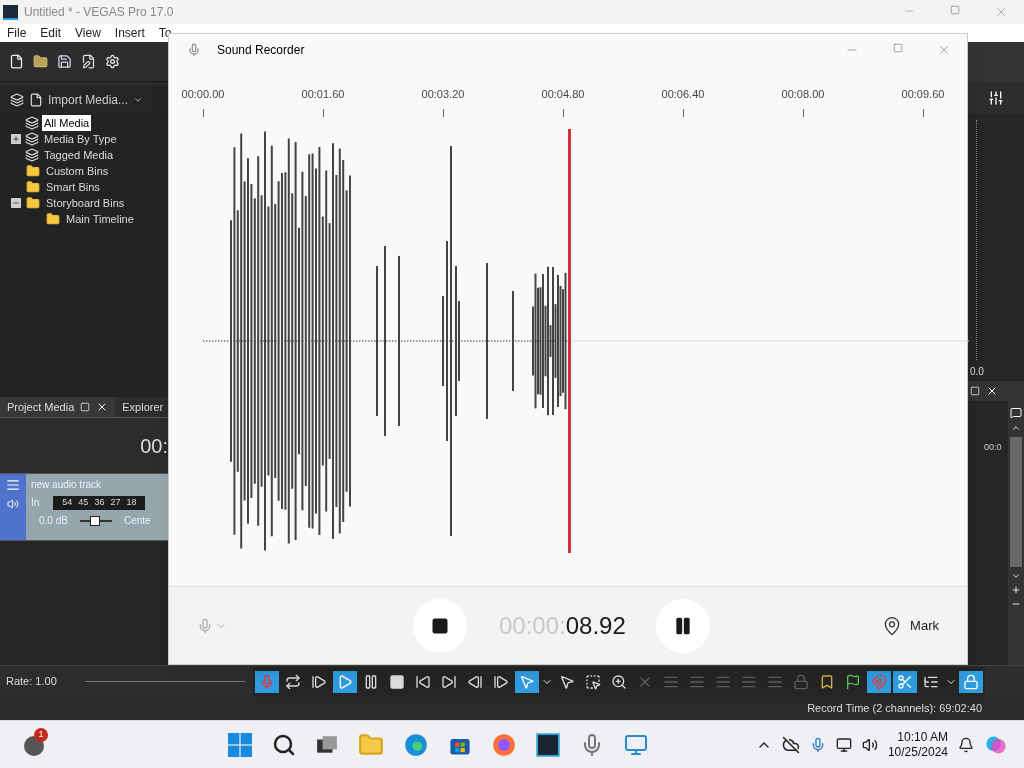  I want to click on tree-item: Custom Bins, so click(77, 171).